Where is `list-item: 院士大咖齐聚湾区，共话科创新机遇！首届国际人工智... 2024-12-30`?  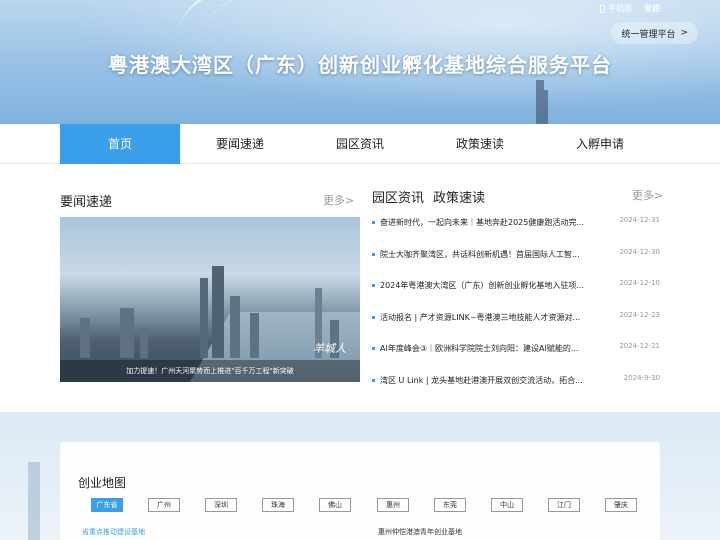
list-item: 院士大咖齐聚湾区，共话科创新机遇！首届国际人工智... 2024-12-30 is located at coordinates (517, 258).